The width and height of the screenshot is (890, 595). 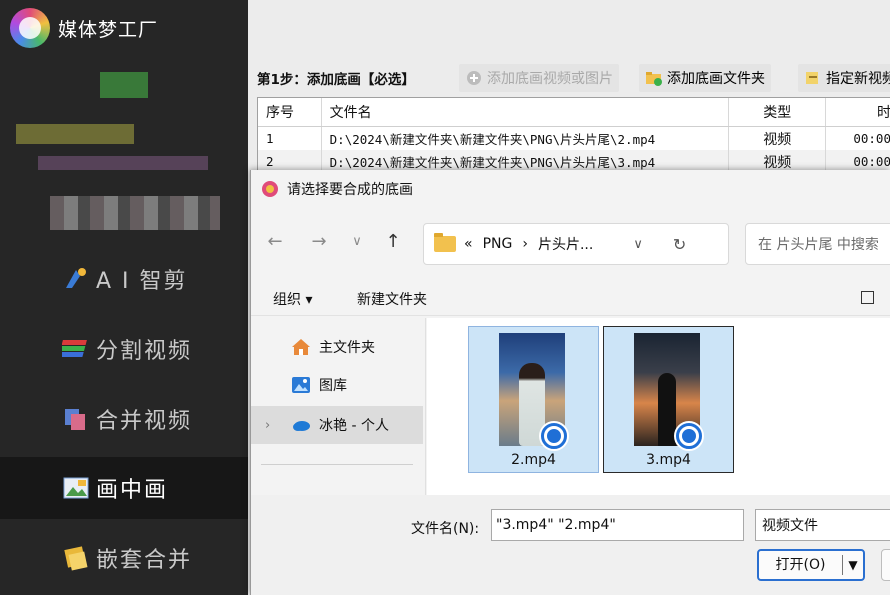 I want to click on sidebar-item-merge-video: 合并视频, so click(x=124, y=419).